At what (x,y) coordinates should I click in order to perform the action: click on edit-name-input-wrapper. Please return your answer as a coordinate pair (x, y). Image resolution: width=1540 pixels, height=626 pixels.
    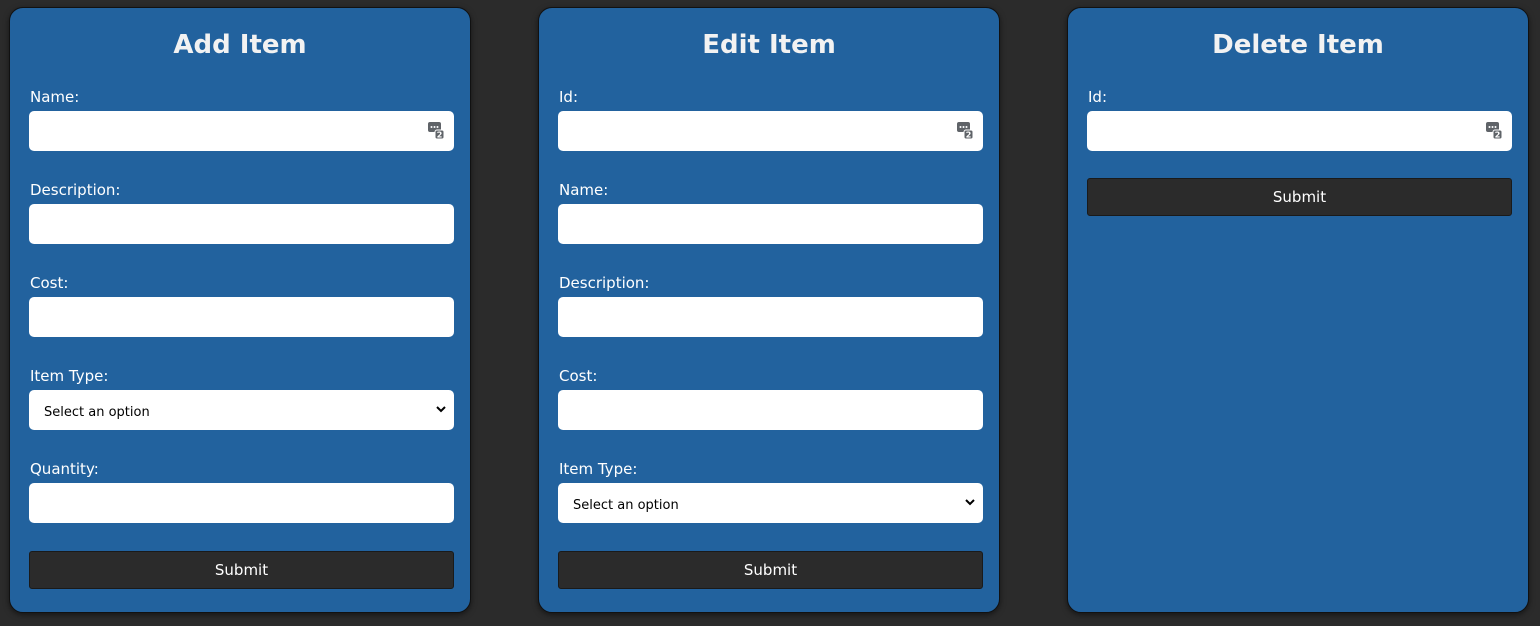
    Looking at the image, I should click on (770, 224).